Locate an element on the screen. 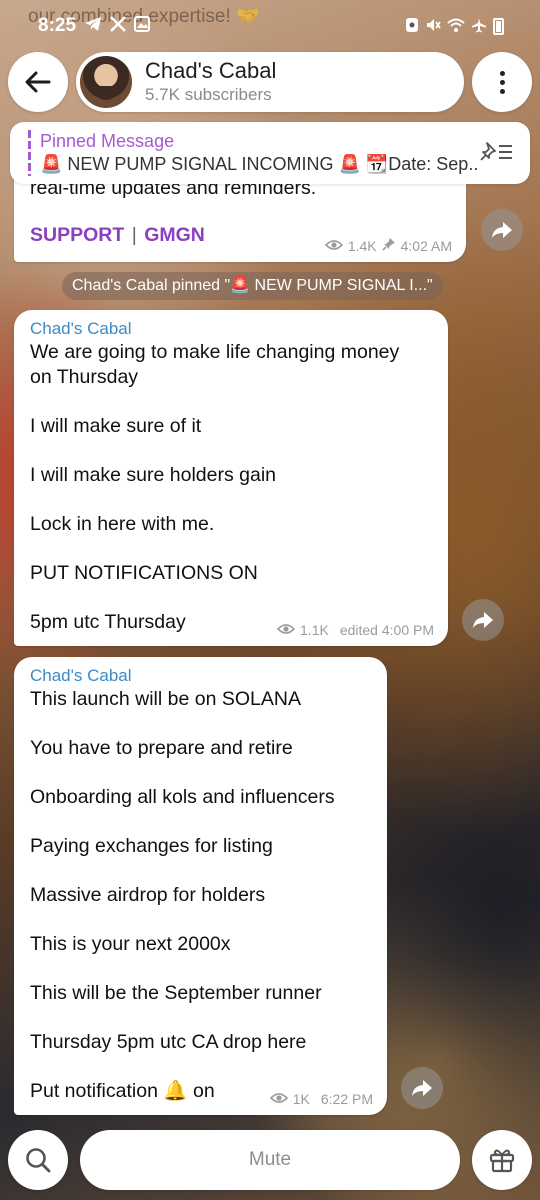 The width and height of the screenshot is (540, 1200). mute-button: Mute is located at coordinates (270, 1160).